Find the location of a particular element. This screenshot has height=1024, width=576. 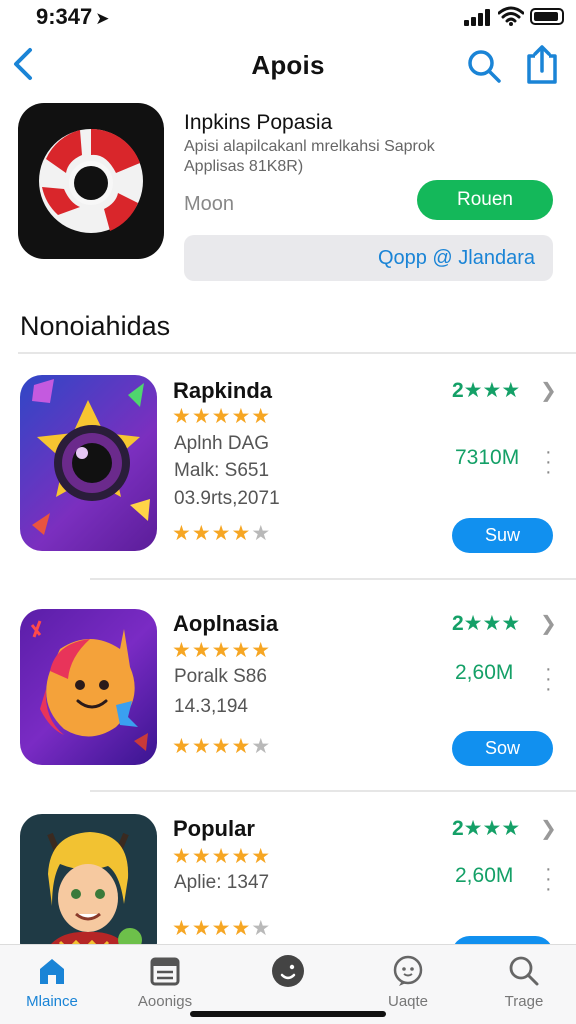

tab-search: Trage is located at coordinates (524, 981).